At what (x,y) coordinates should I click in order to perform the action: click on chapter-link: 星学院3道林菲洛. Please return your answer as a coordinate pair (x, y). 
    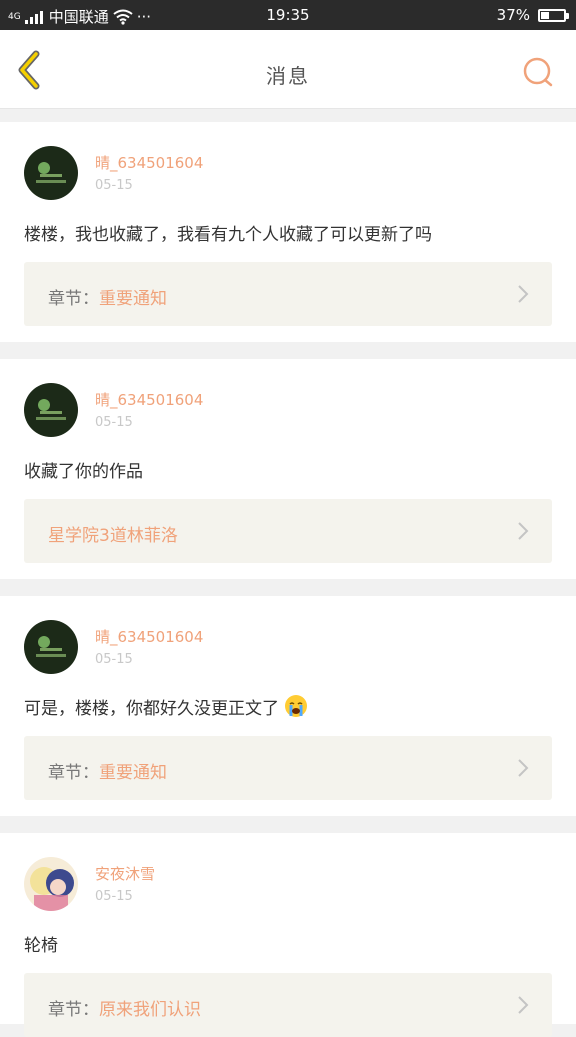
    Looking at the image, I should click on (288, 531).